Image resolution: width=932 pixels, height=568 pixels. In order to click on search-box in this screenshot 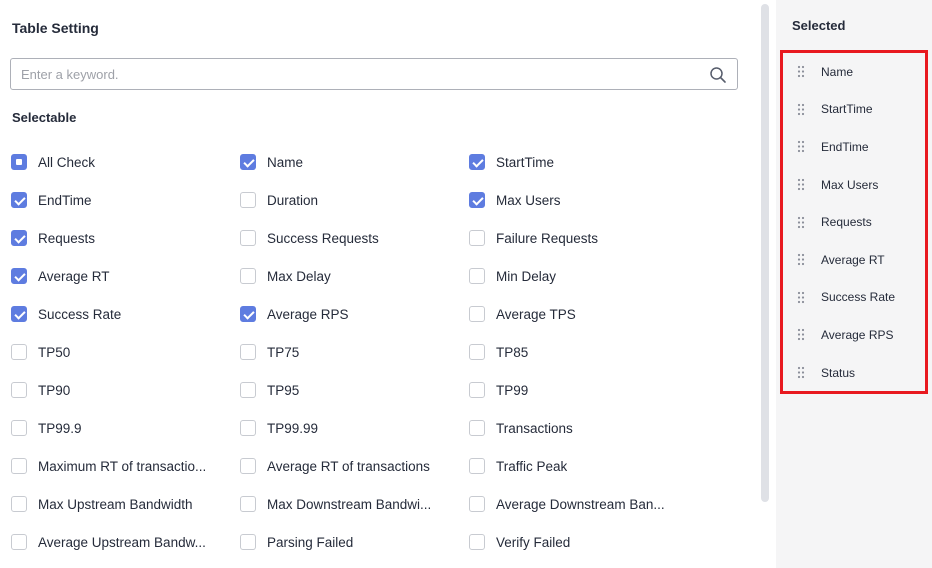, I will do `click(374, 74)`.